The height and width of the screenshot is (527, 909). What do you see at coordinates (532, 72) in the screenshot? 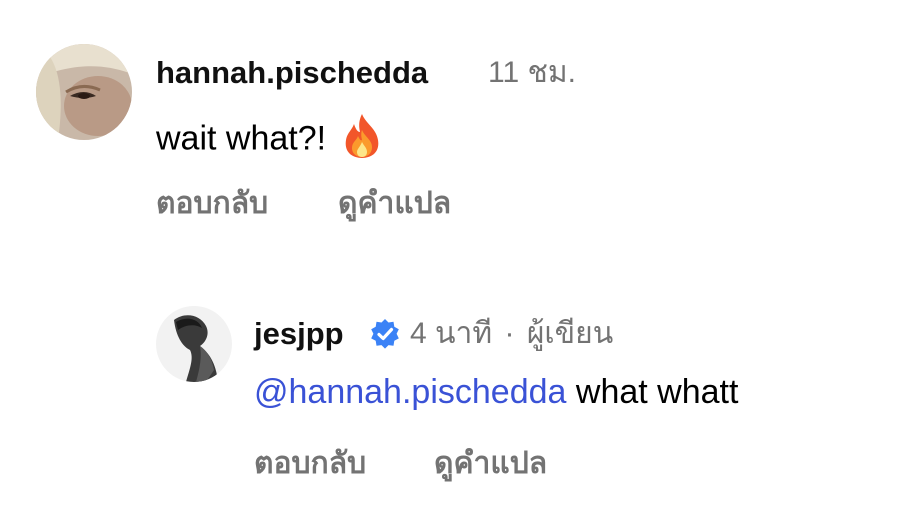
I see `comment-timestamp: 11 ชม.` at bounding box center [532, 72].